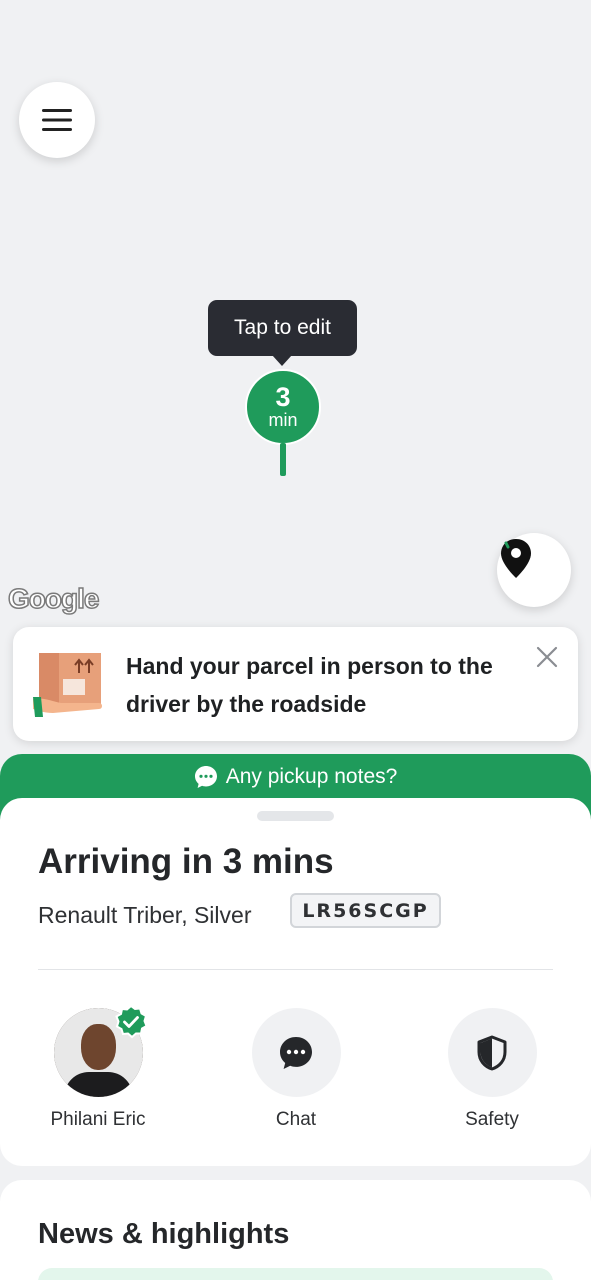 The width and height of the screenshot is (591, 1280). Describe the element at coordinates (492, 1119) in the screenshot. I see `safety-label: Safety` at that location.